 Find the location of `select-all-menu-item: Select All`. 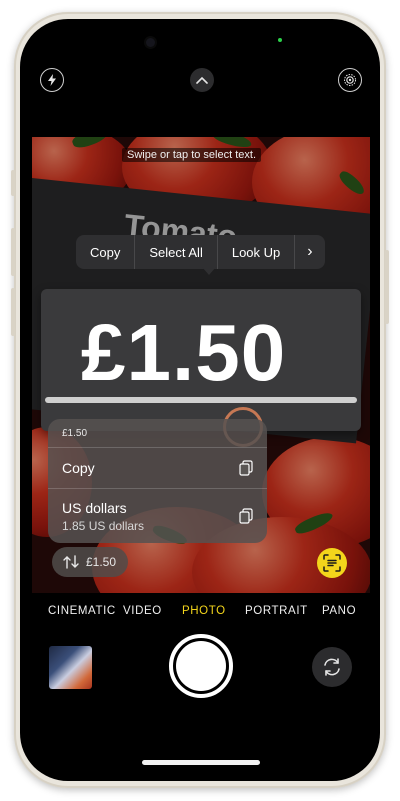

select-all-menu-item: Select All is located at coordinates (176, 252).